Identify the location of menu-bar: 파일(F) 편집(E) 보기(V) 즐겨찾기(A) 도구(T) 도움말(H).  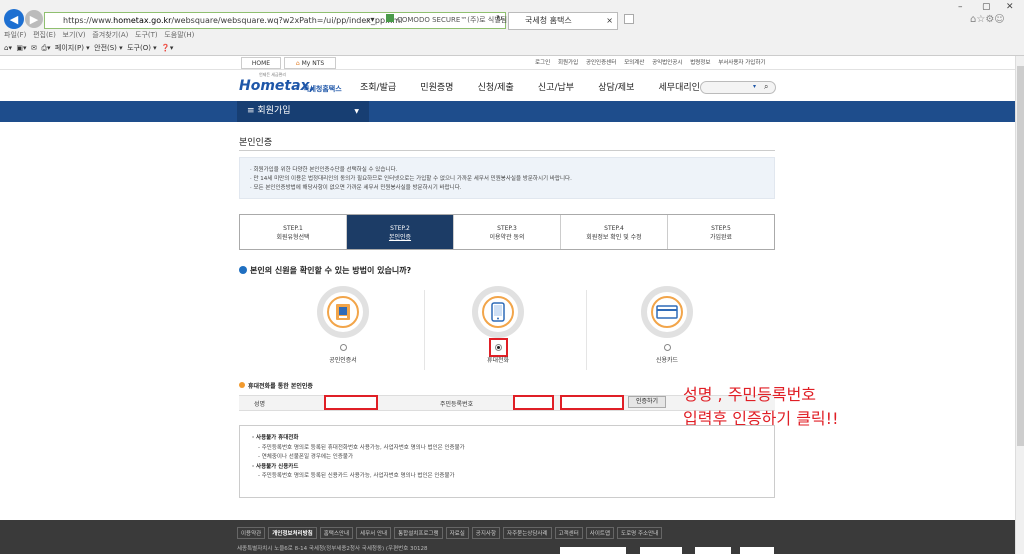
(99, 35).